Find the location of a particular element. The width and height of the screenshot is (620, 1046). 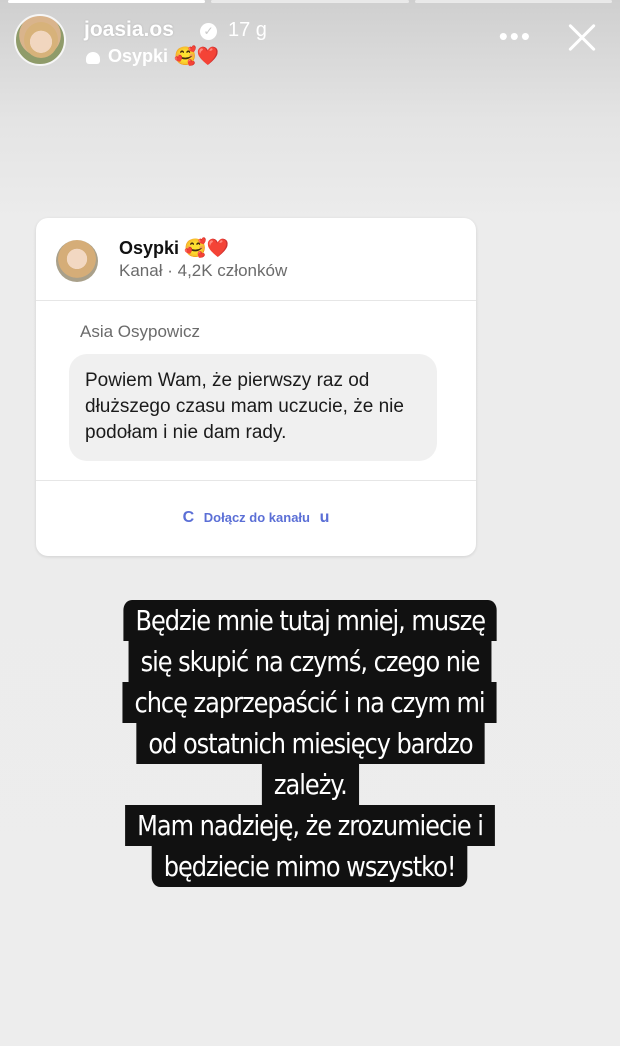

verified-check-icon: ✓ is located at coordinates (208, 31).